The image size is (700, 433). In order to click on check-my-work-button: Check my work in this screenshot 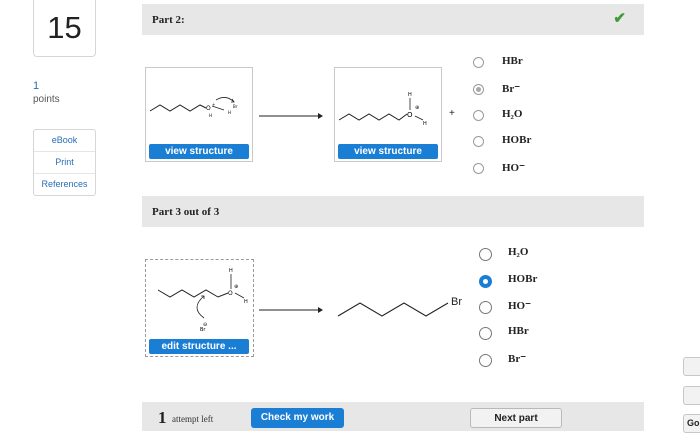, I will do `click(297, 418)`.